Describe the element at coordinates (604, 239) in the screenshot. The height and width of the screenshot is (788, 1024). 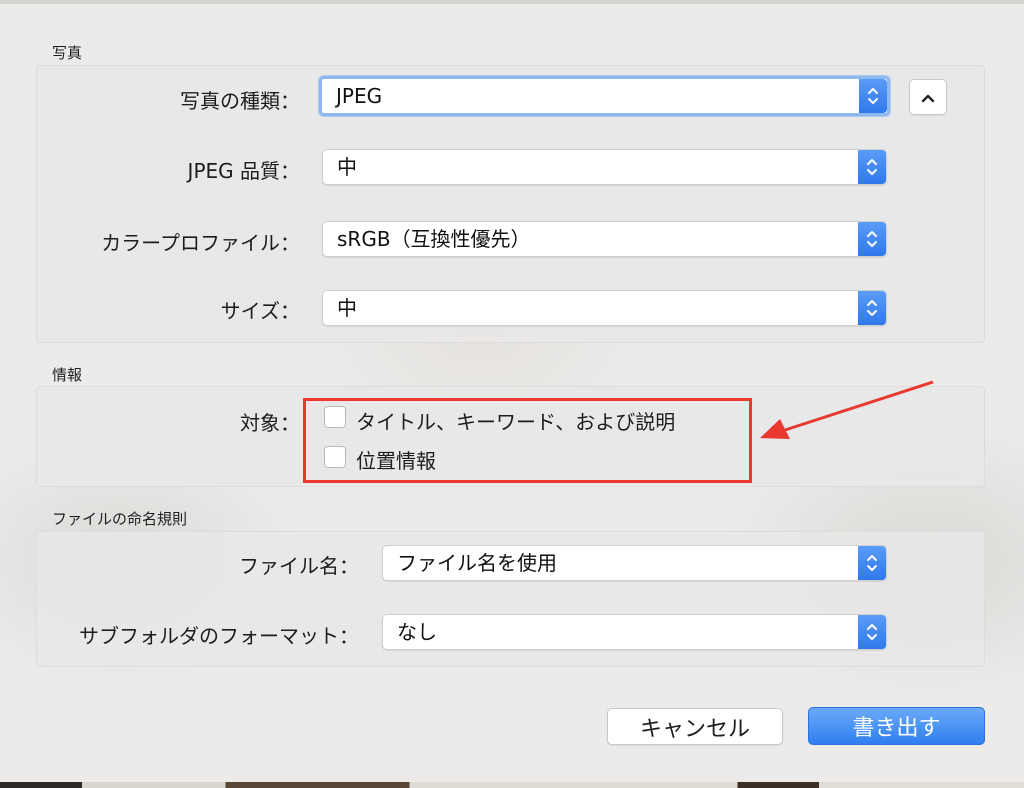
I see `color-profile-select: sRGB（互換性優先）` at that location.